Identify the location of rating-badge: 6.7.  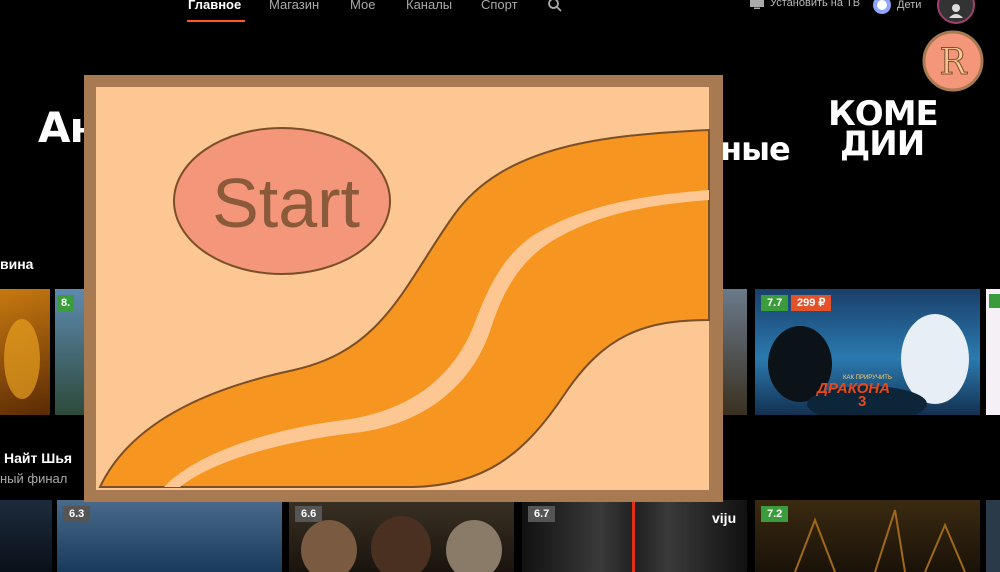
(542, 514).